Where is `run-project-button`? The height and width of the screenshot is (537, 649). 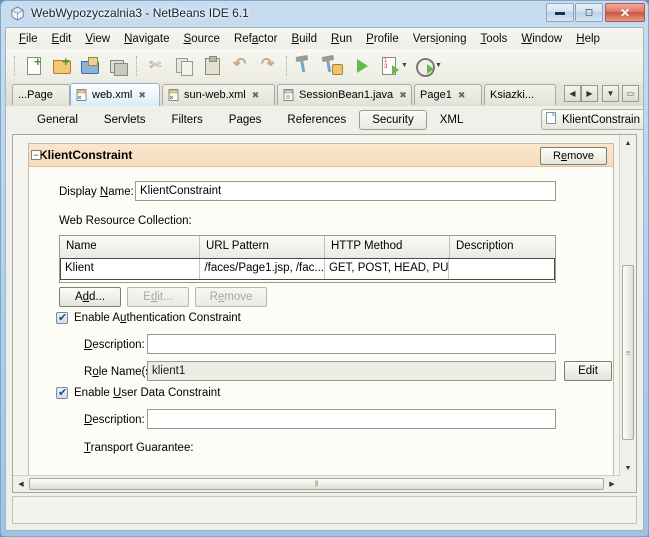
run-project-button is located at coordinates (362, 66).